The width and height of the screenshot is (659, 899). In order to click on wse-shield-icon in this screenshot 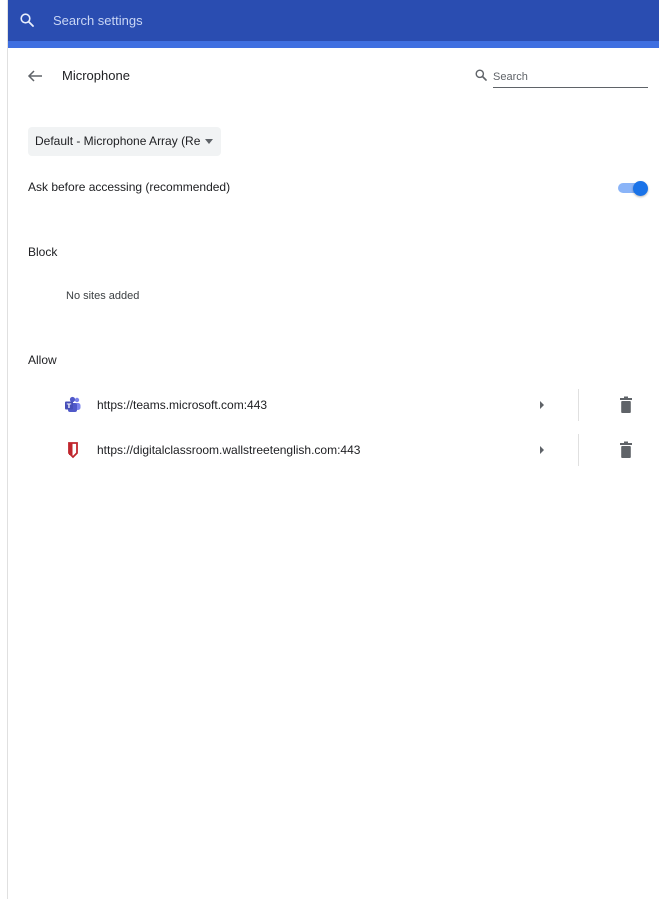, I will do `click(73, 450)`.